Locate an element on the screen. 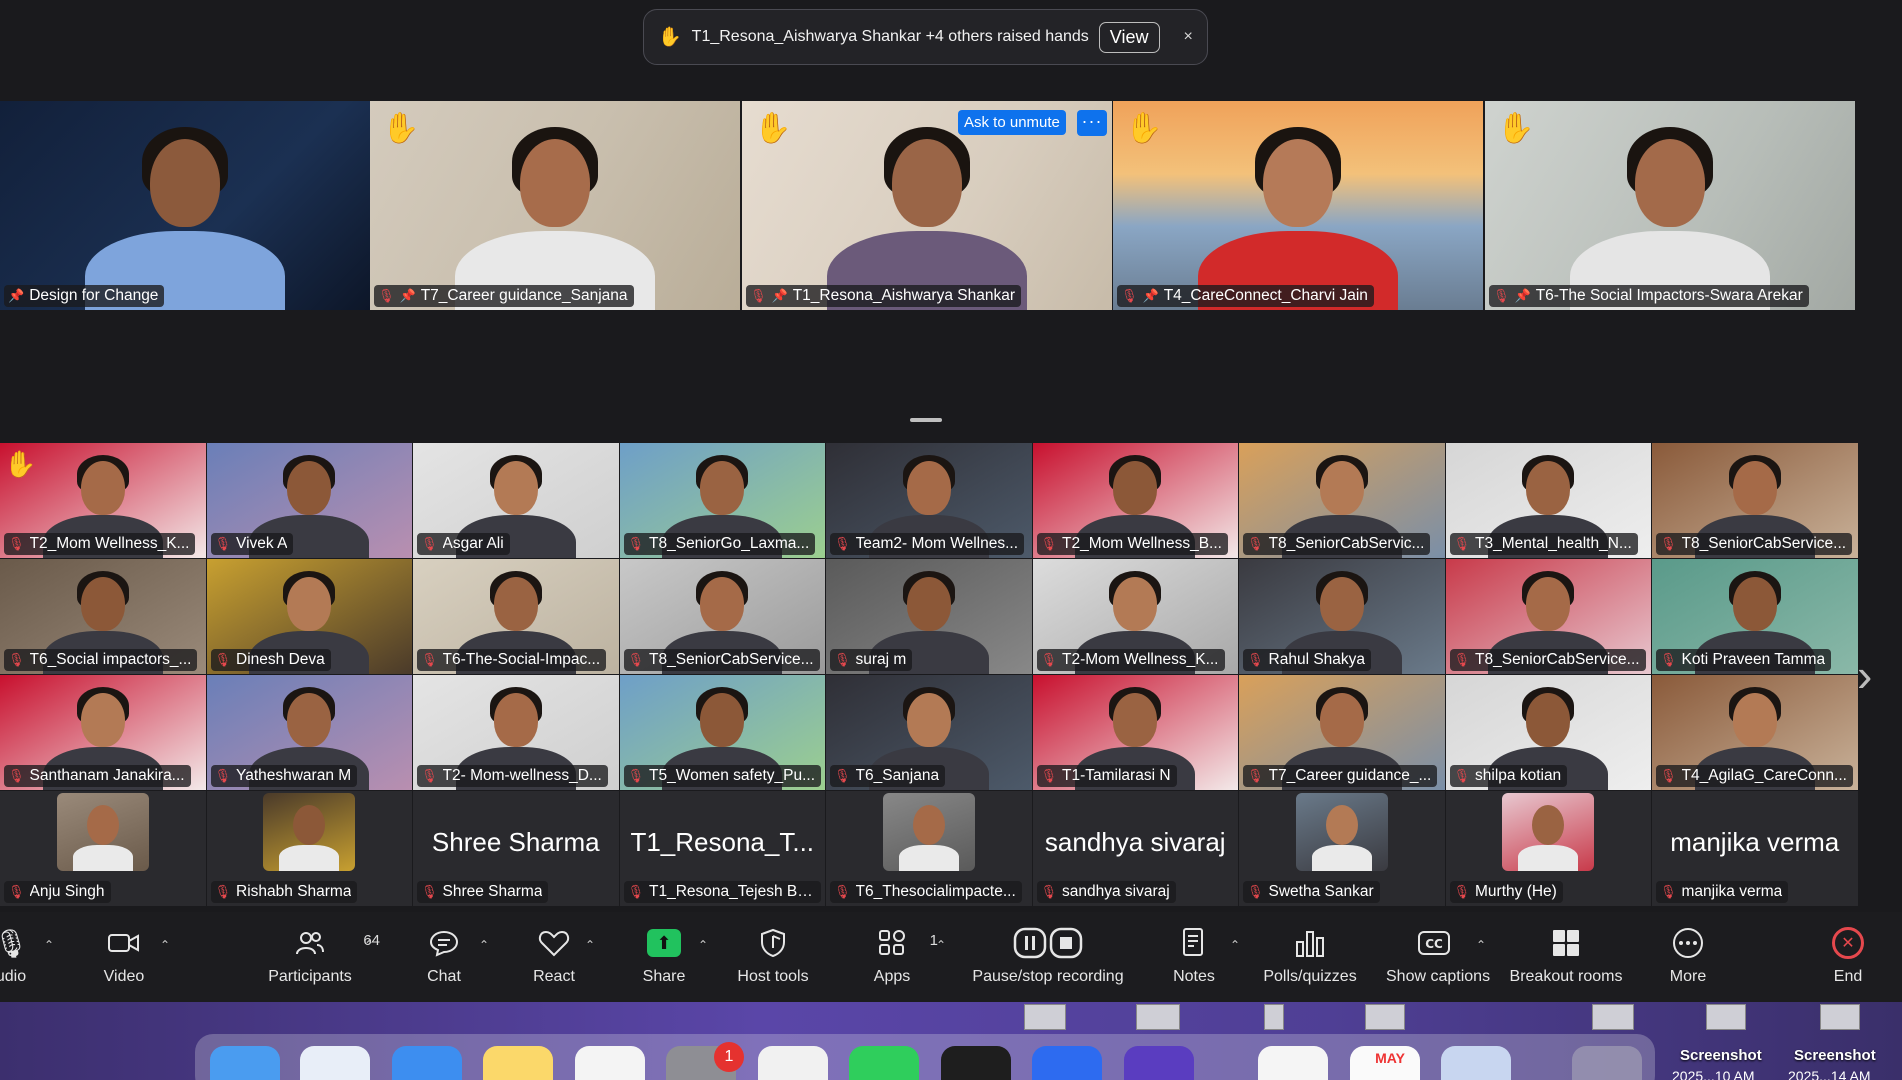  participant-name-label: 🎙 📌 T4_CareConnect_Charvi Jain is located at coordinates (1245, 296).